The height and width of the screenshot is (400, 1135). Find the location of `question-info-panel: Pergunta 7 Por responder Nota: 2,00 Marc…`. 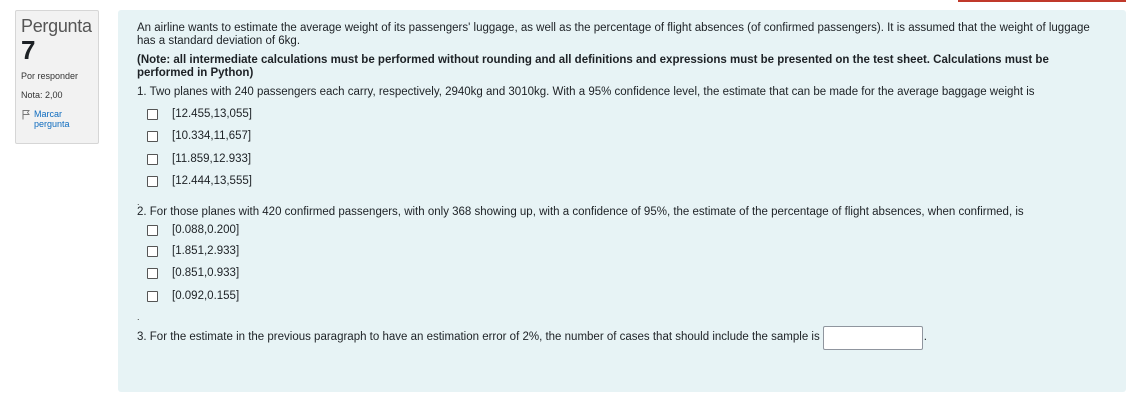

question-info-panel: Pergunta 7 Por responder Nota: 2,00 Marc… is located at coordinates (57, 77).